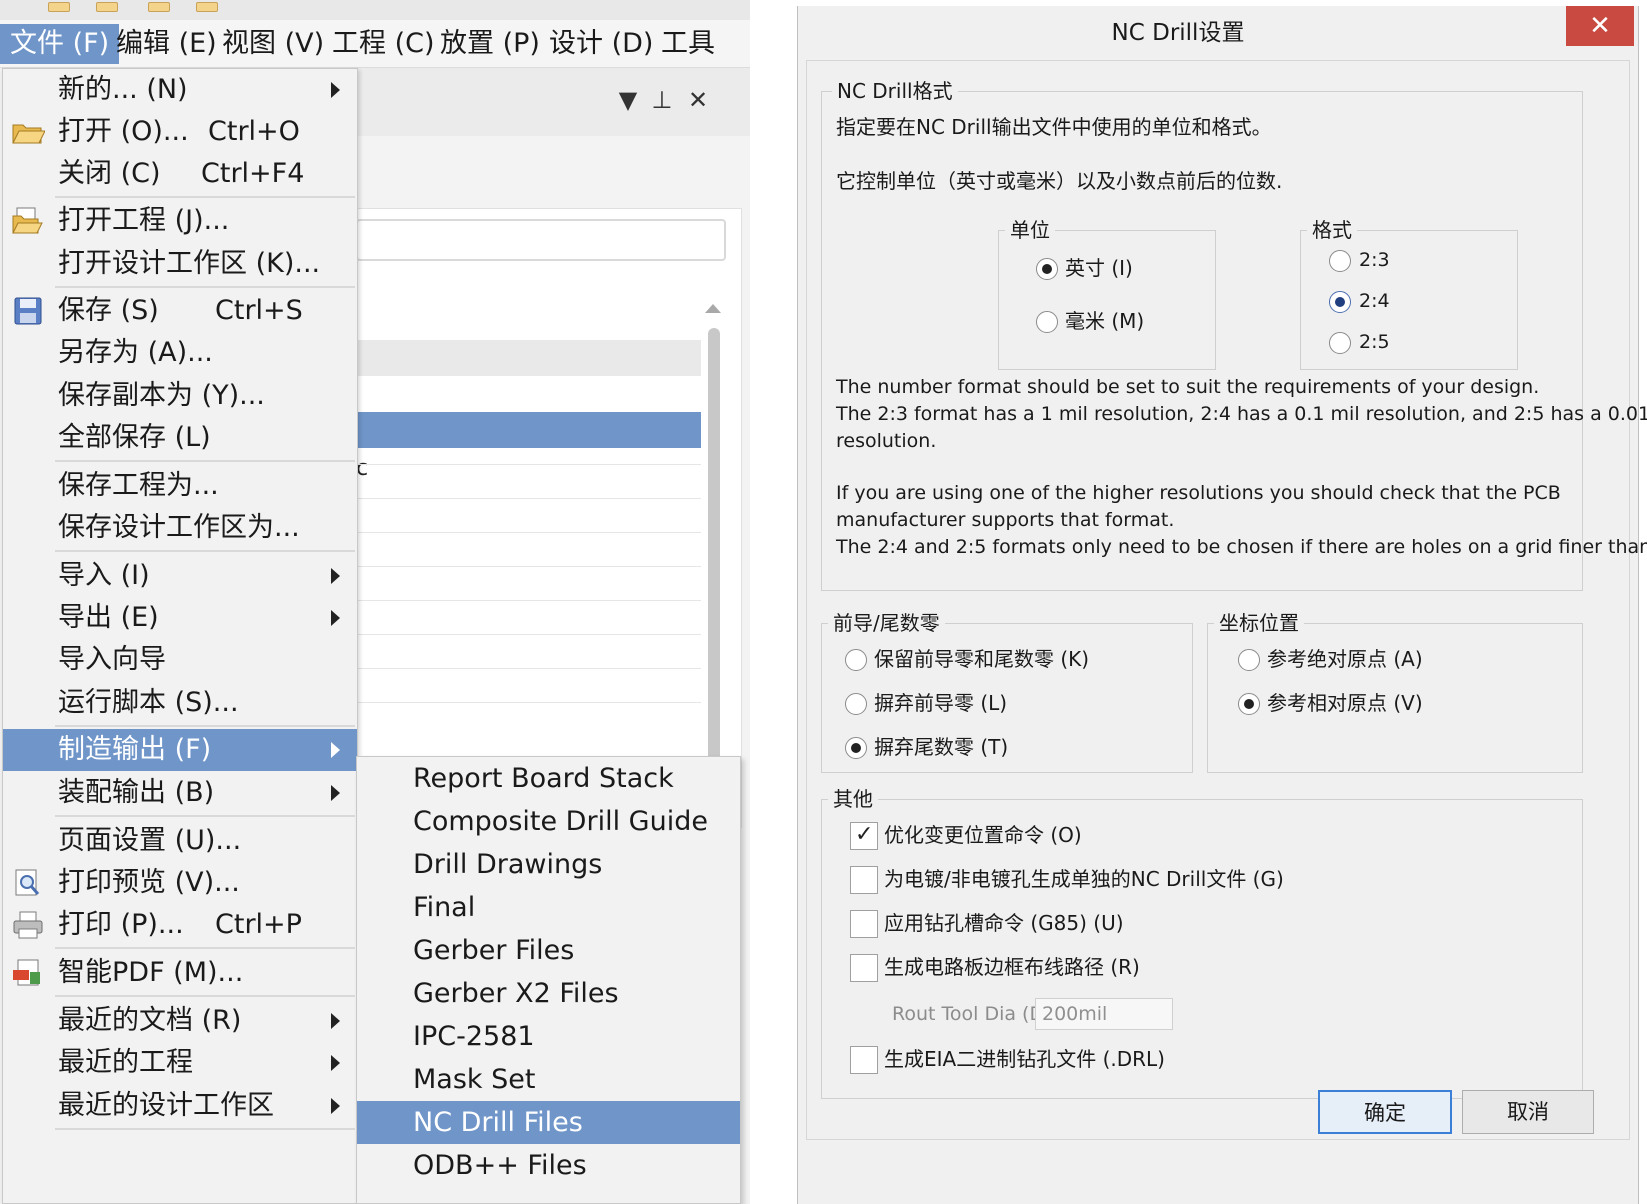 Image resolution: width=1647 pixels, height=1204 pixels. What do you see at coordinates (856, 704) in the screenshot?
I see `radio-suppress-leading` at bounding box center [856, 704].